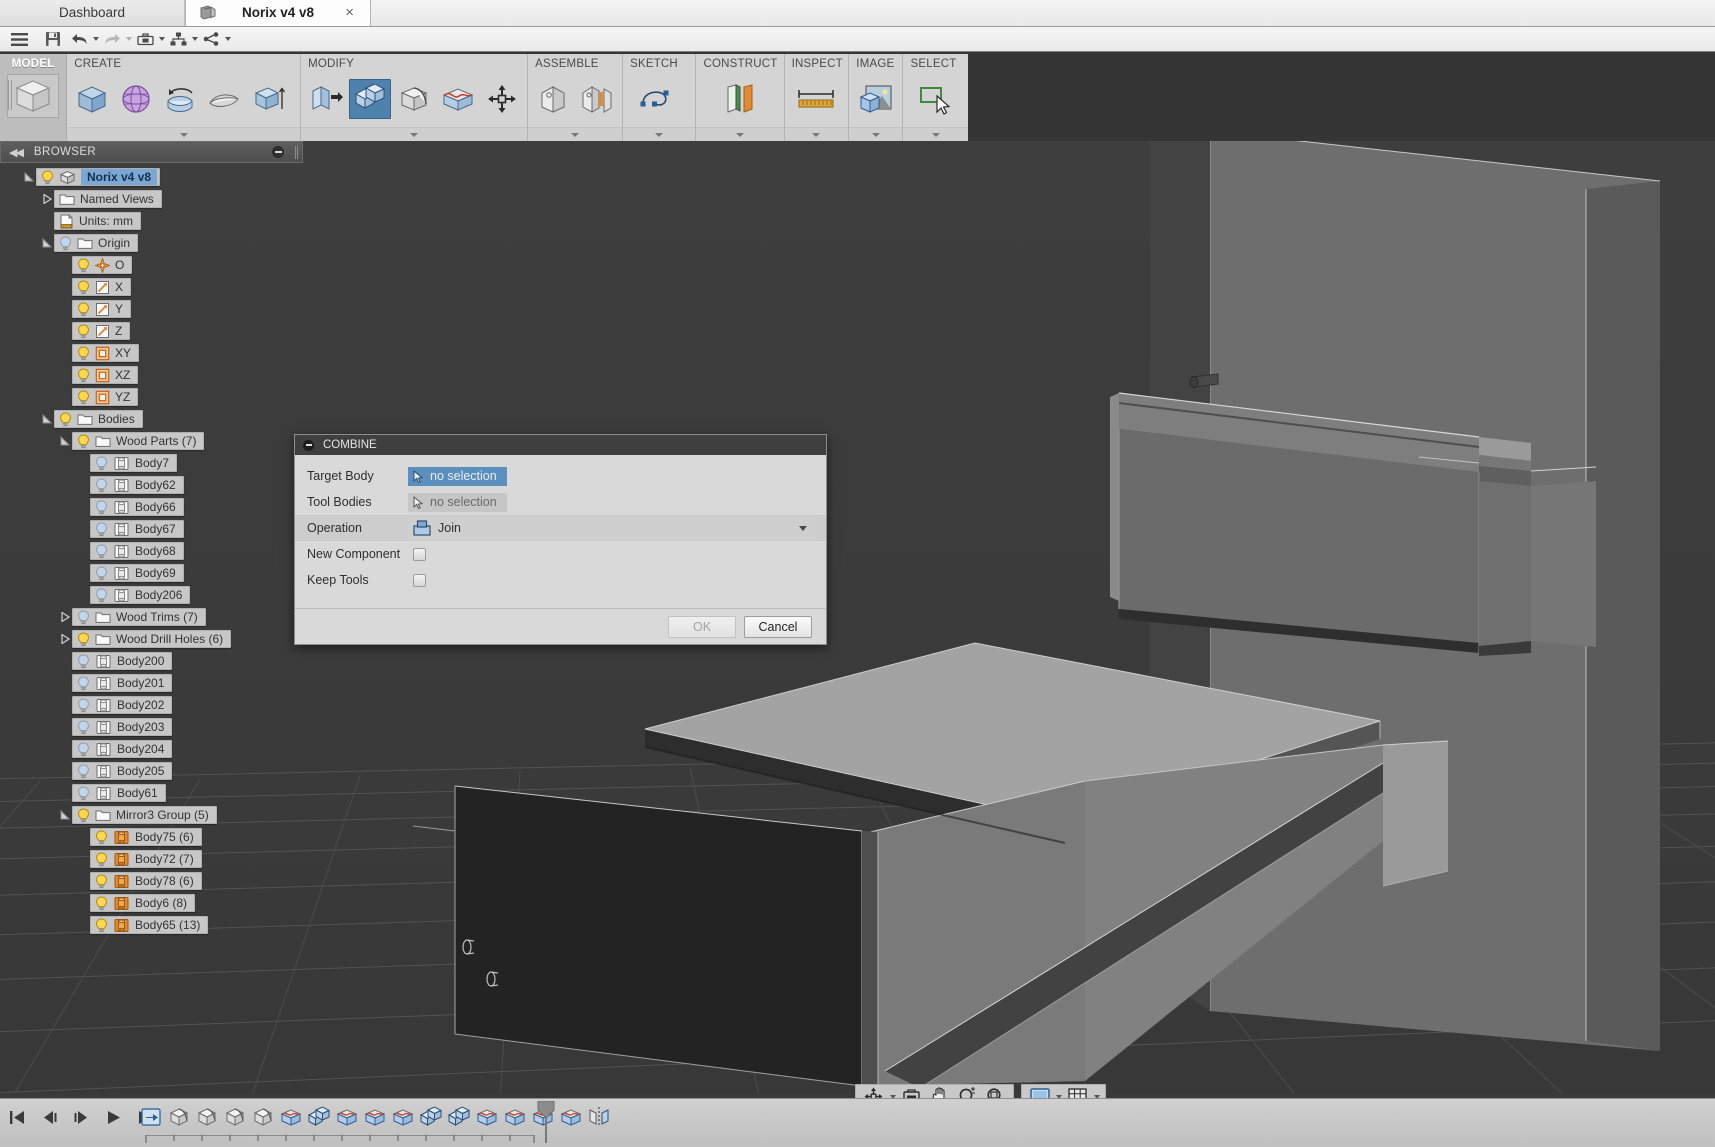  Describe the element at coordinates (160, 661) in the screenshot. I see `tree-item: Body200` at that location.